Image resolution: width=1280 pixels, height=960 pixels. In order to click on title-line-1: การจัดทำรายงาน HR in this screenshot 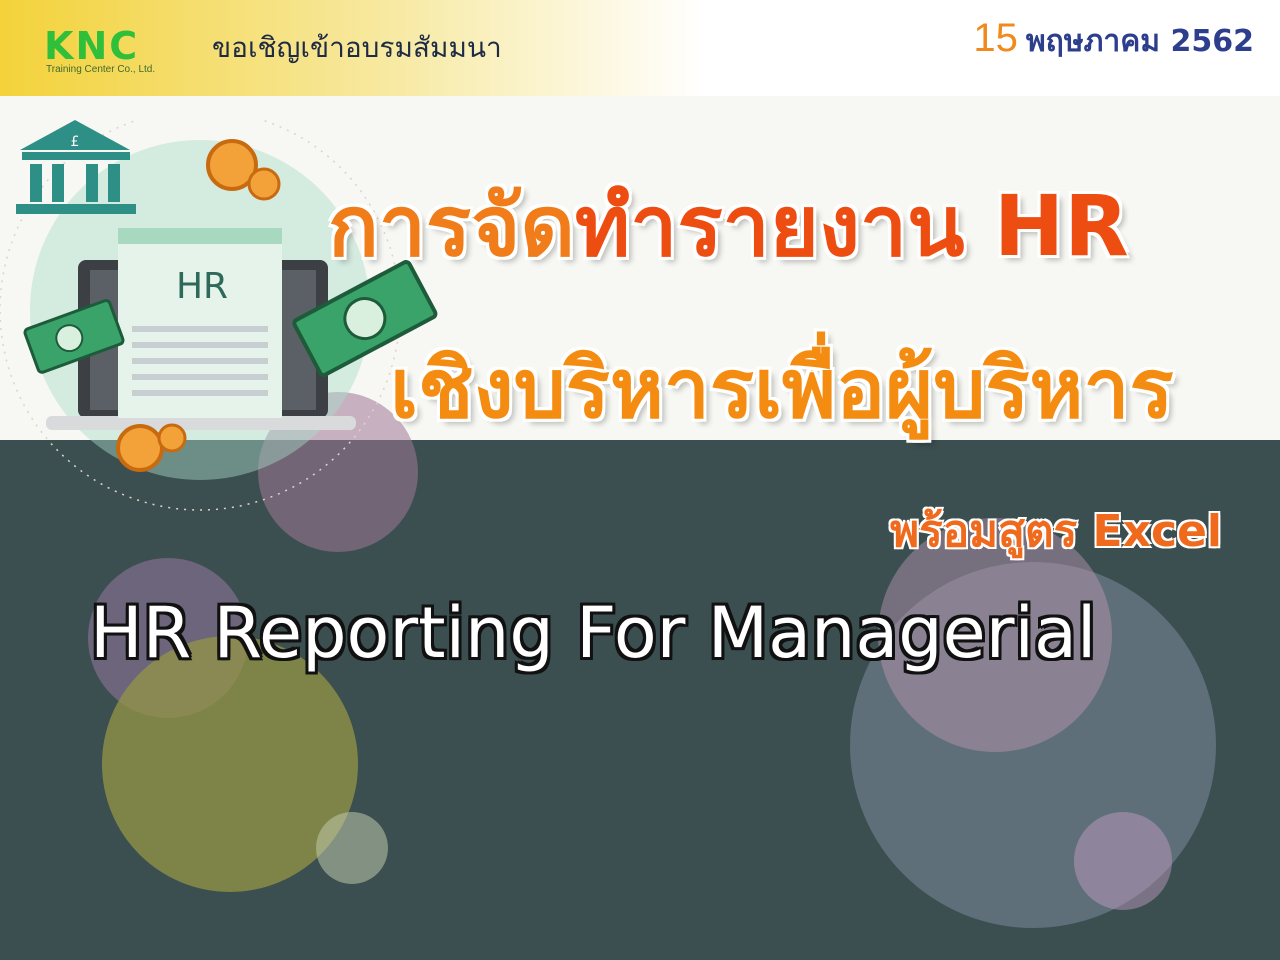, I will do `click(728, 226)`.